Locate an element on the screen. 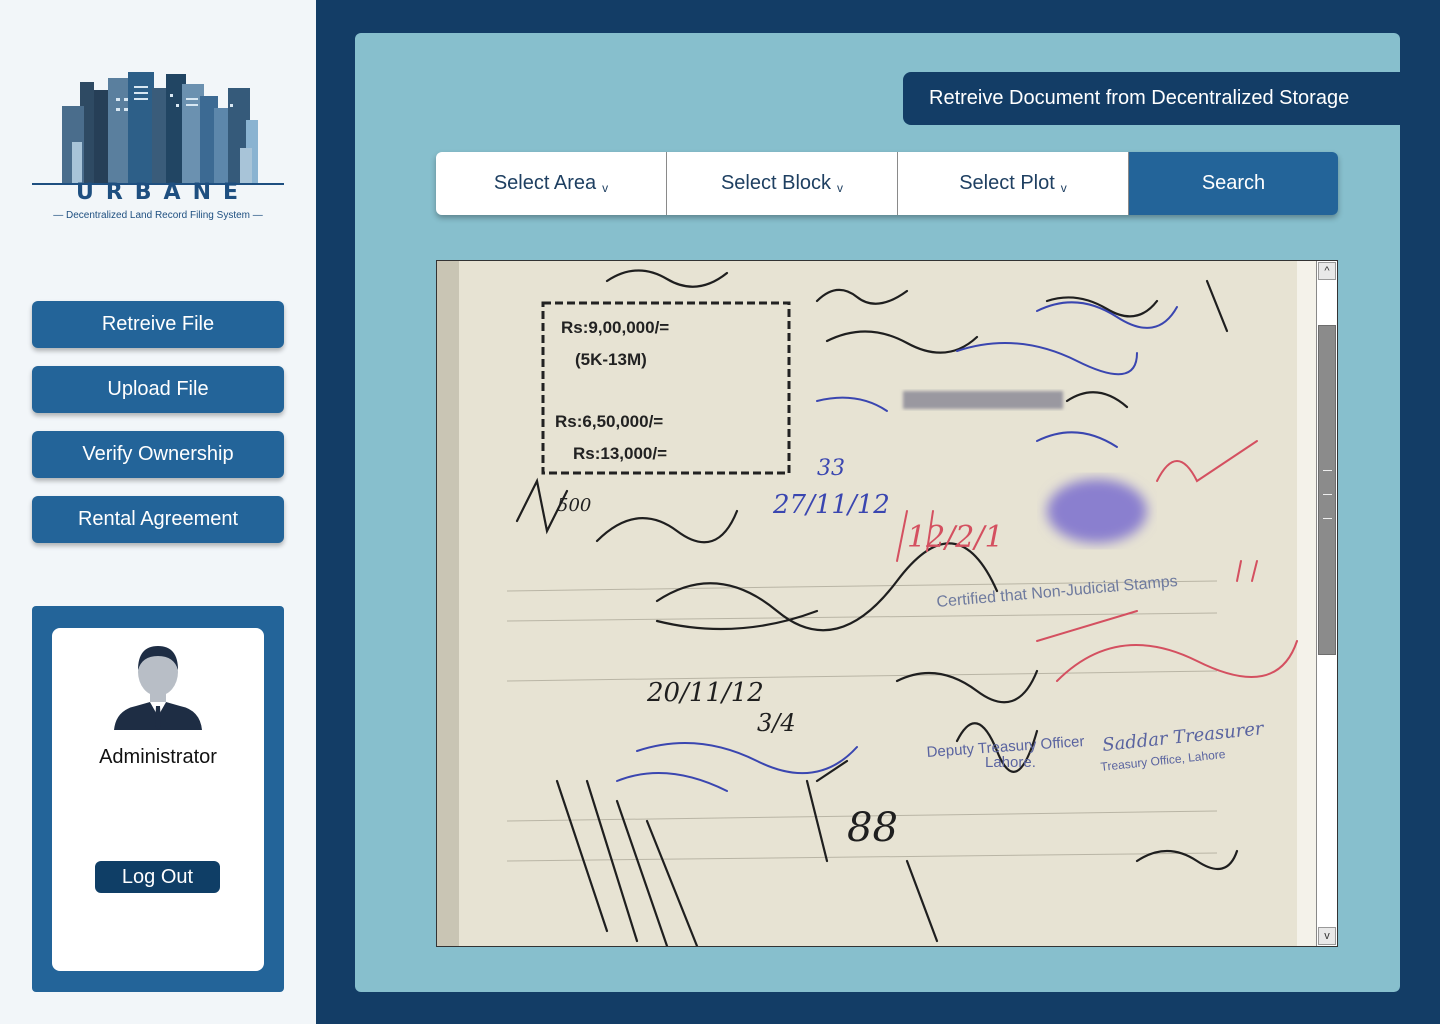 The image size is (1440, 1024). vertical-scrollbar: ^ v is located at coordinates (1326, 603).